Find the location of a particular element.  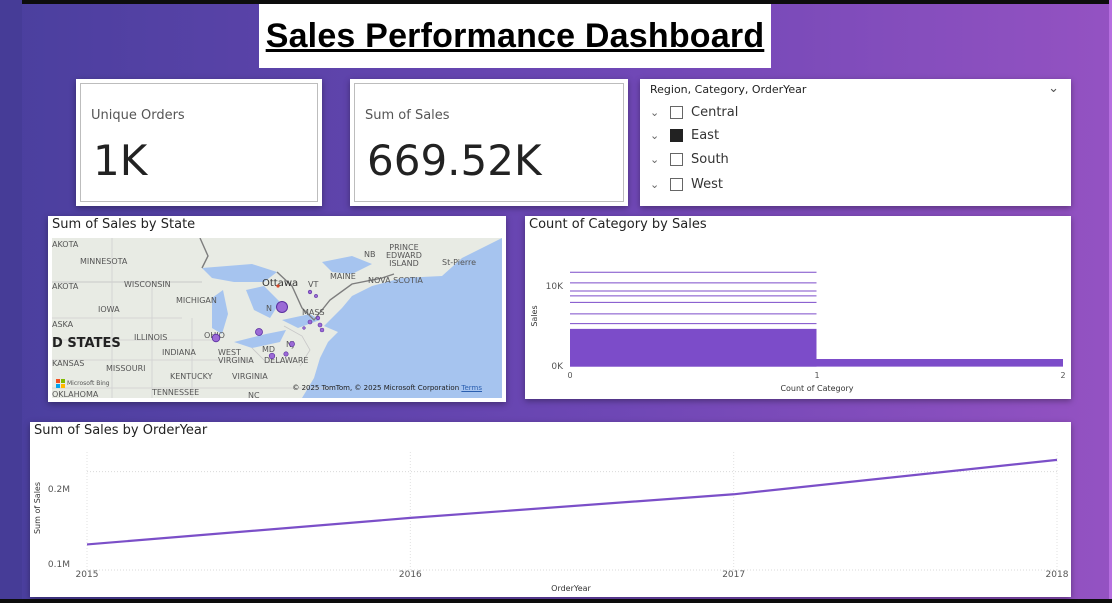

x-tick-2017: 2017 is located at coordinates (733, 575).